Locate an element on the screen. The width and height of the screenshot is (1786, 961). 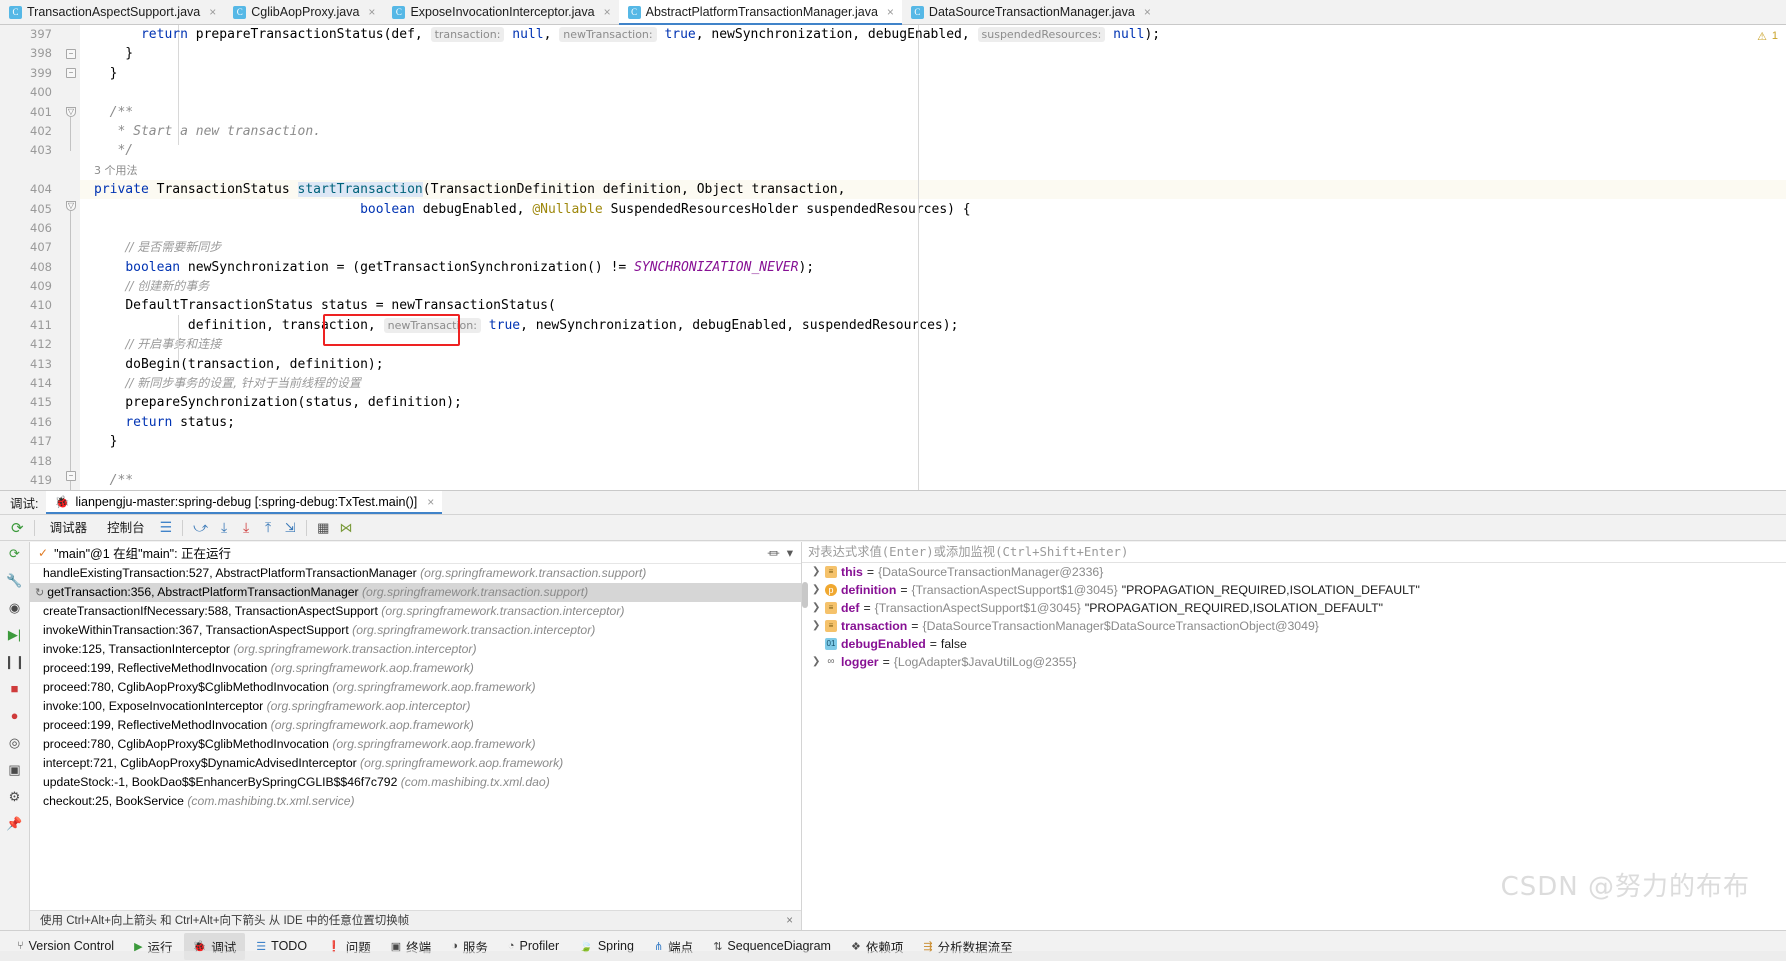
line-number: 417 is located at coordinates (41, 441).